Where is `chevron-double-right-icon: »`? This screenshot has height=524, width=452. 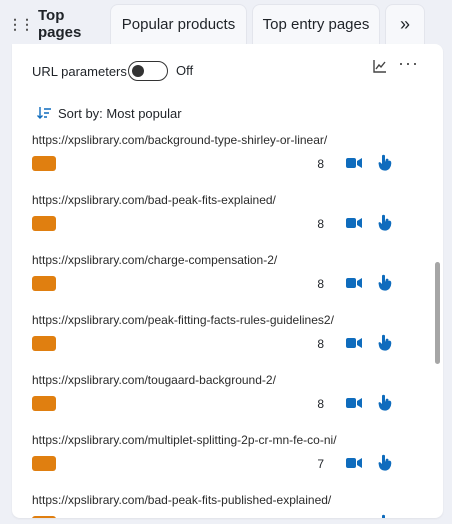 chevron-double-right-icon: » is located at coordinates (404, 24).